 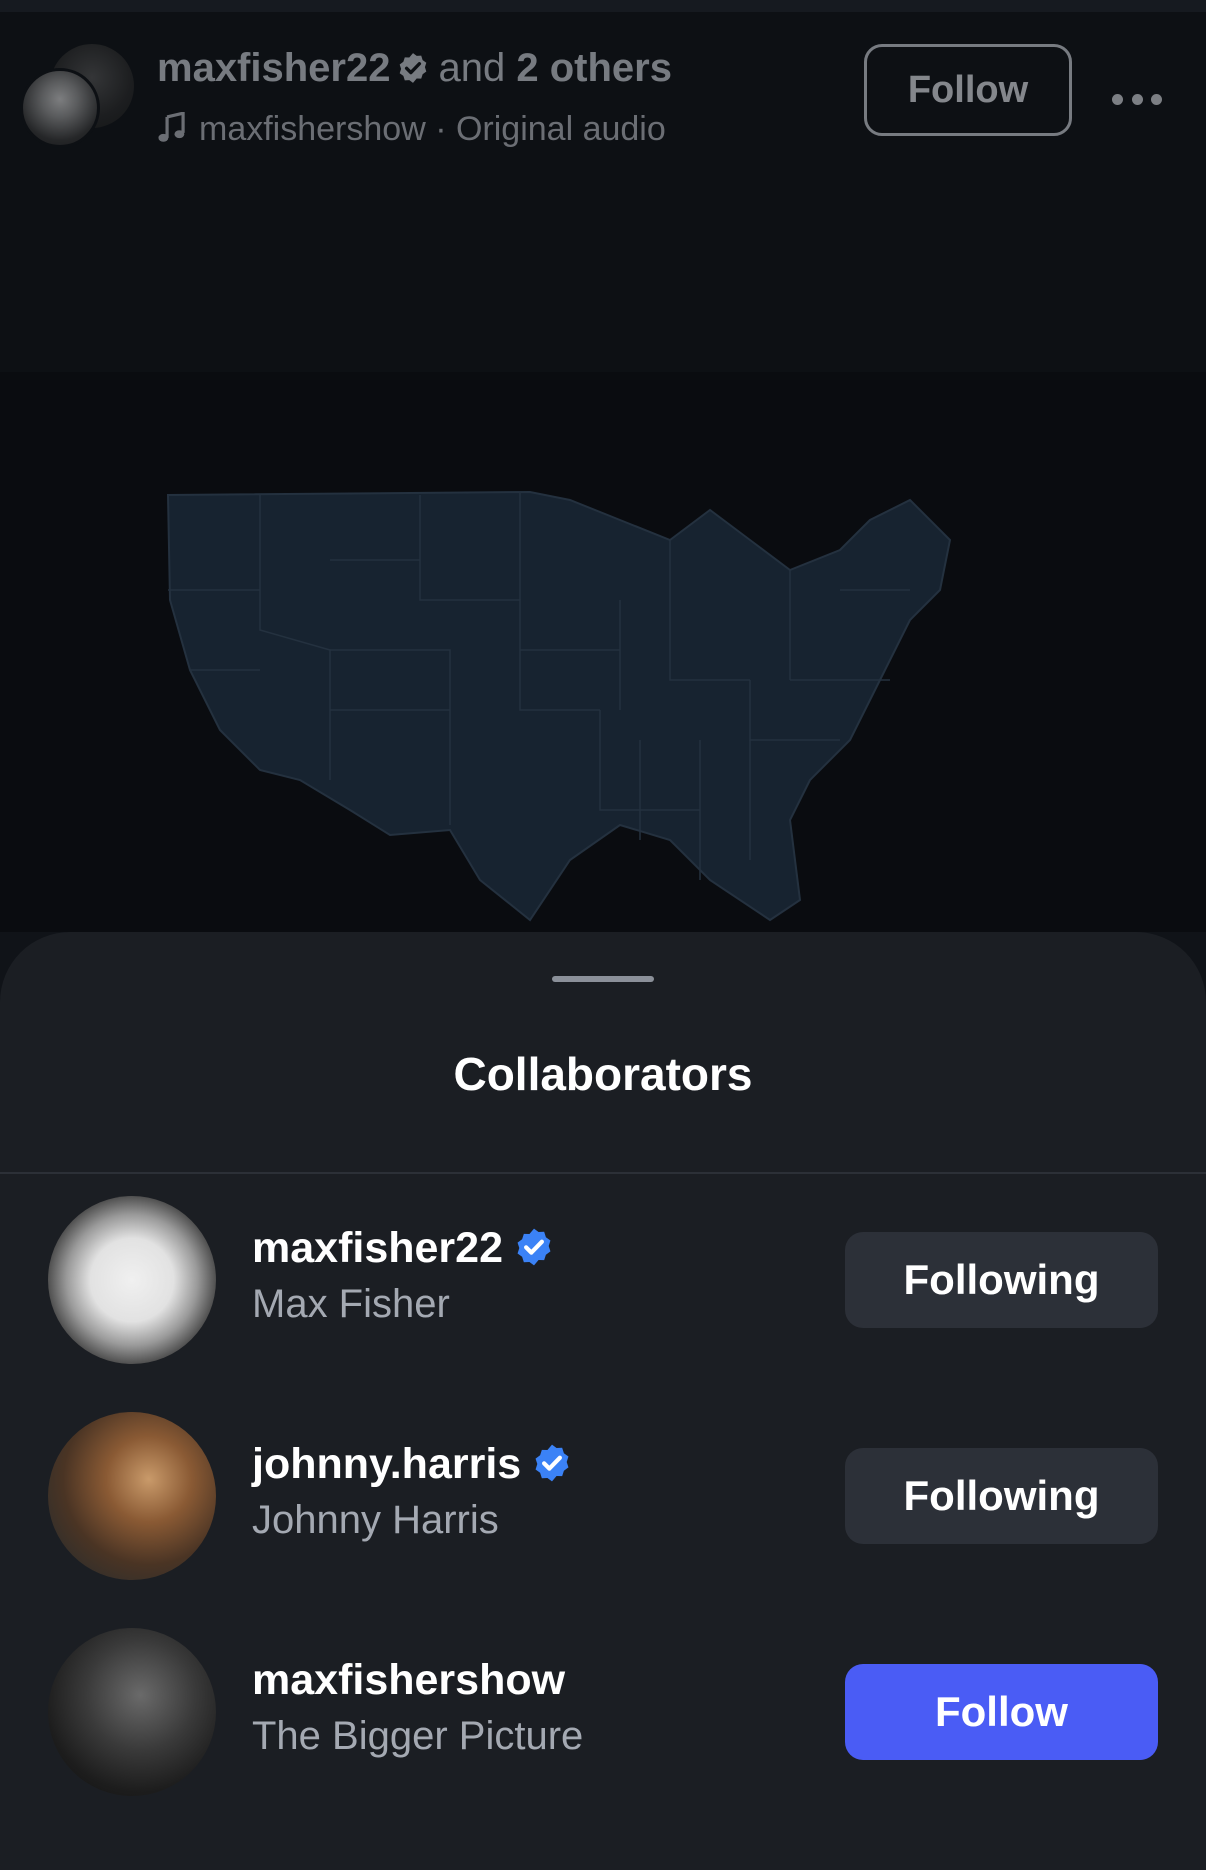 I want to click on others-link: 2 others, so click(x=594, y=68).